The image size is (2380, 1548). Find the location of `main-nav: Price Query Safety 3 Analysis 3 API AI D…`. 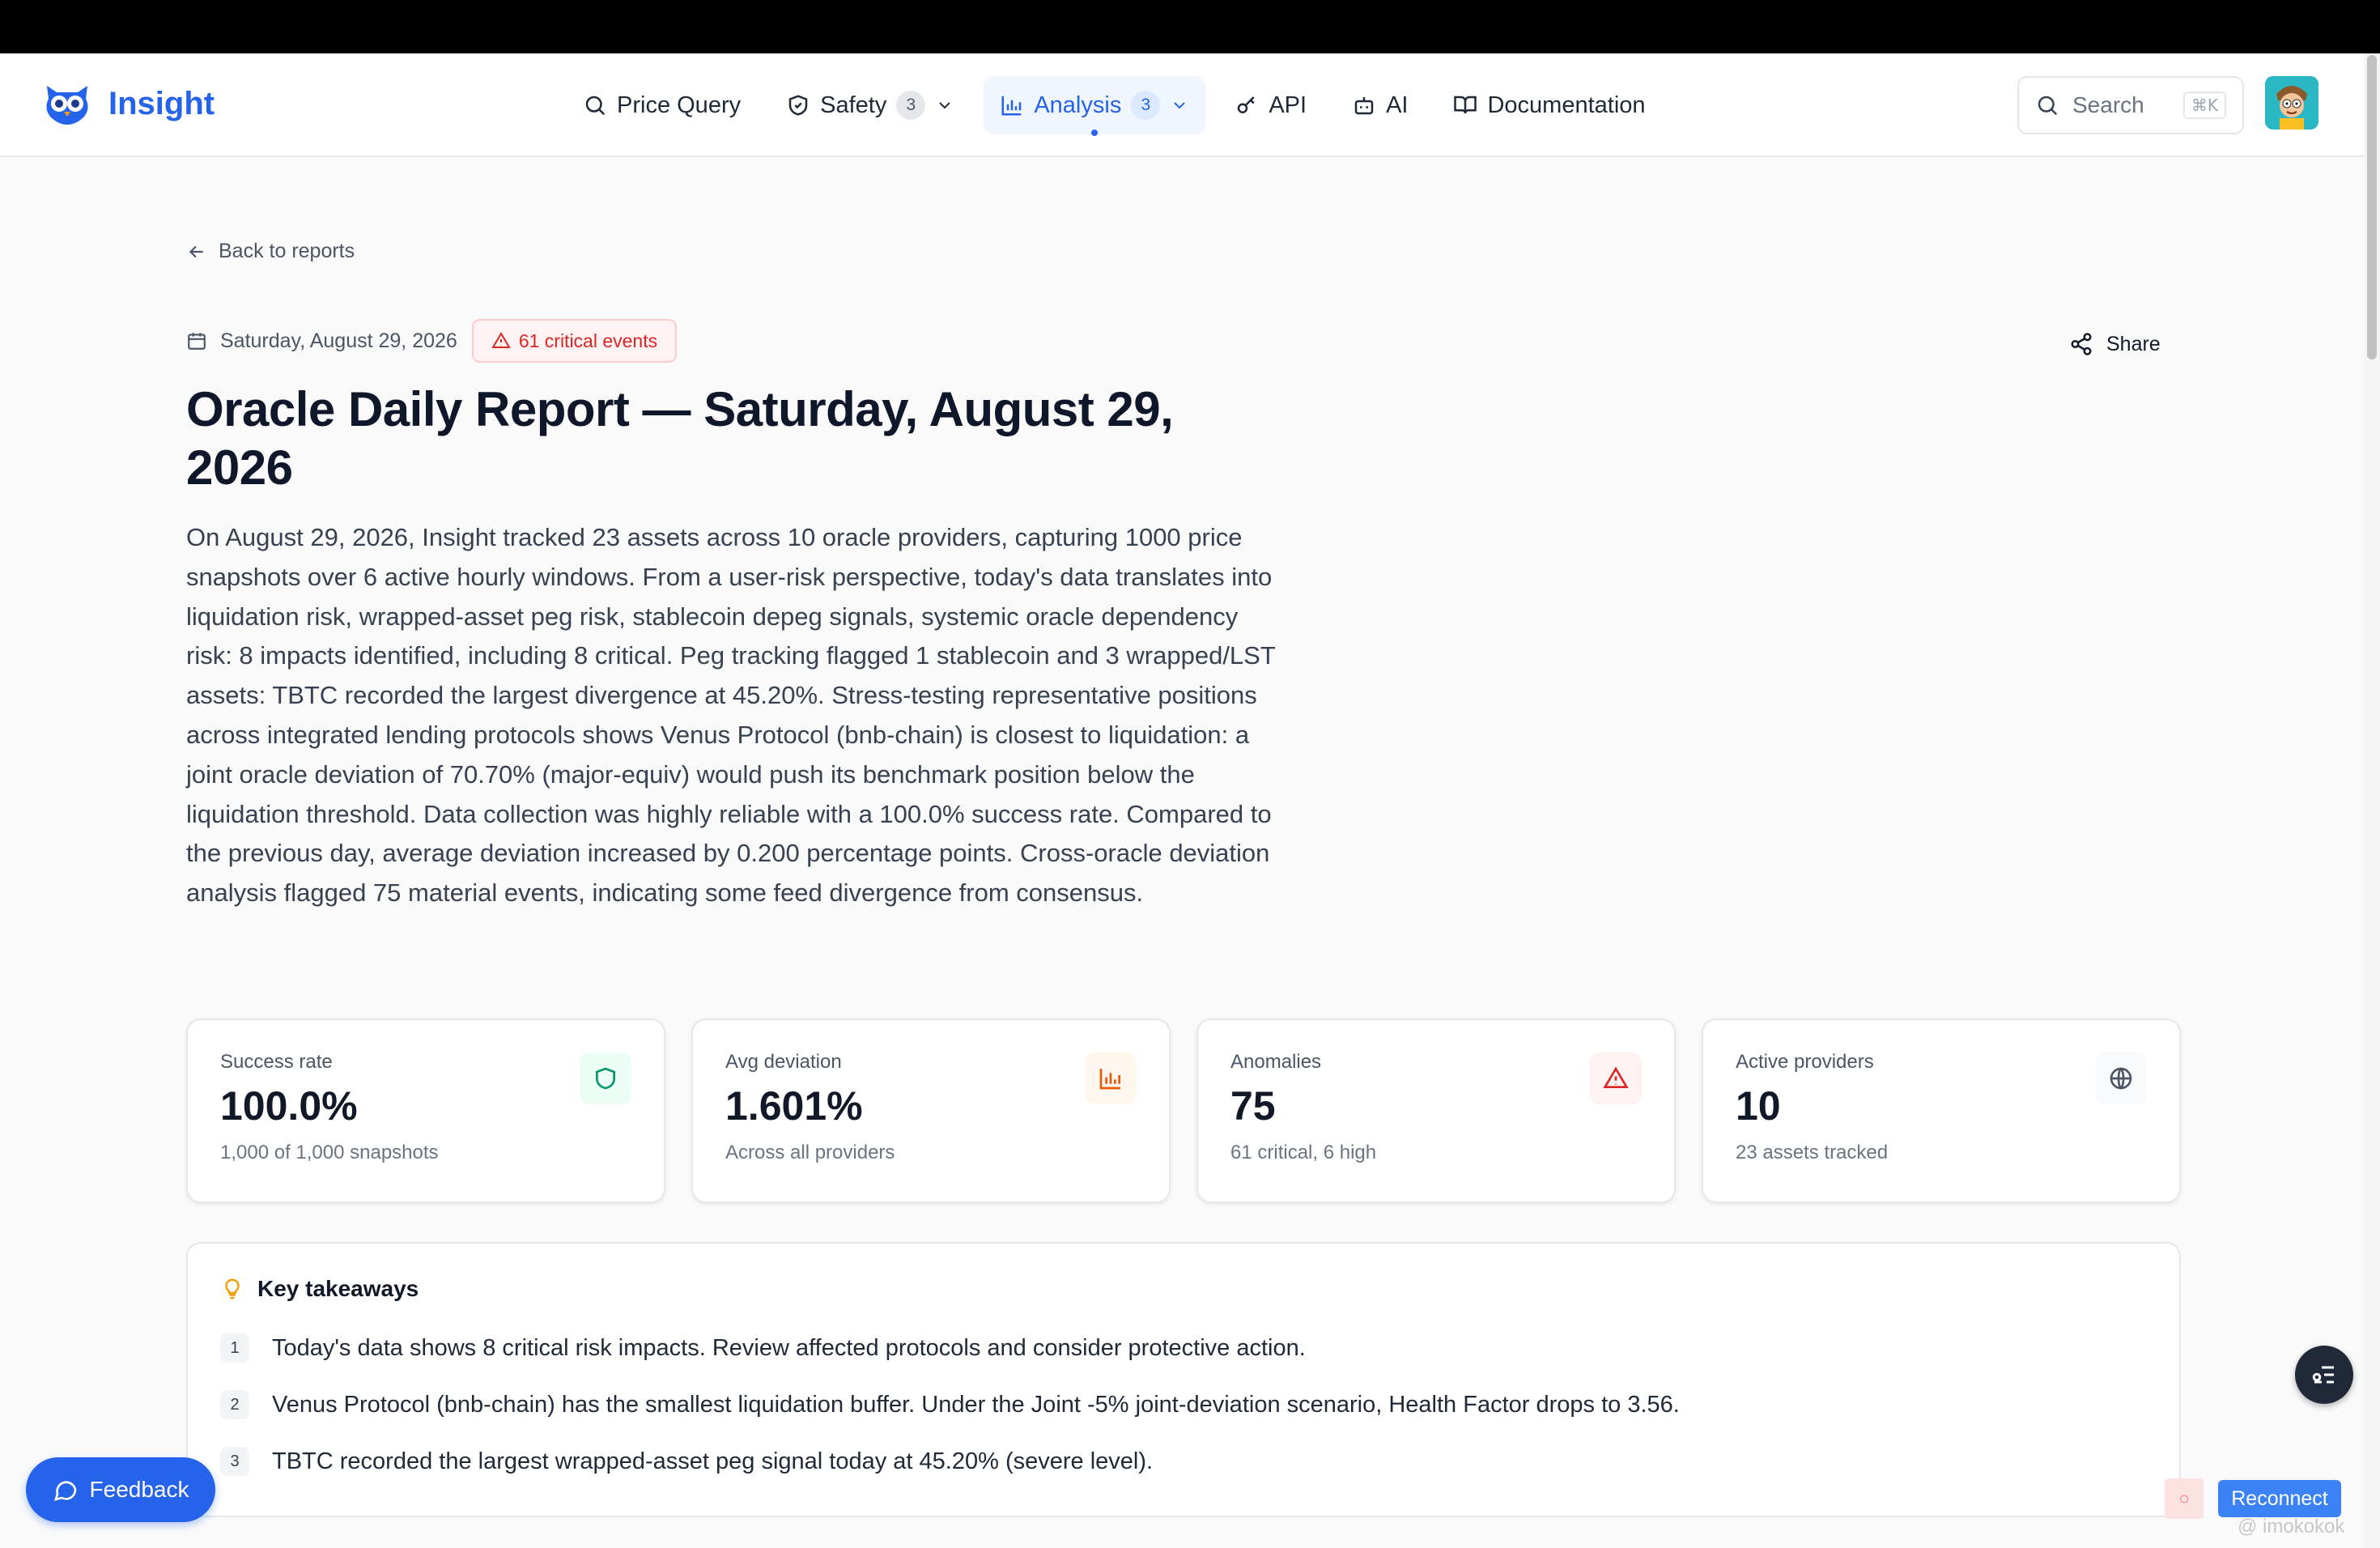

main-nav: Price Query Safety 3 Analysis 3 API AI D… is located at coordinates (1114, 106).